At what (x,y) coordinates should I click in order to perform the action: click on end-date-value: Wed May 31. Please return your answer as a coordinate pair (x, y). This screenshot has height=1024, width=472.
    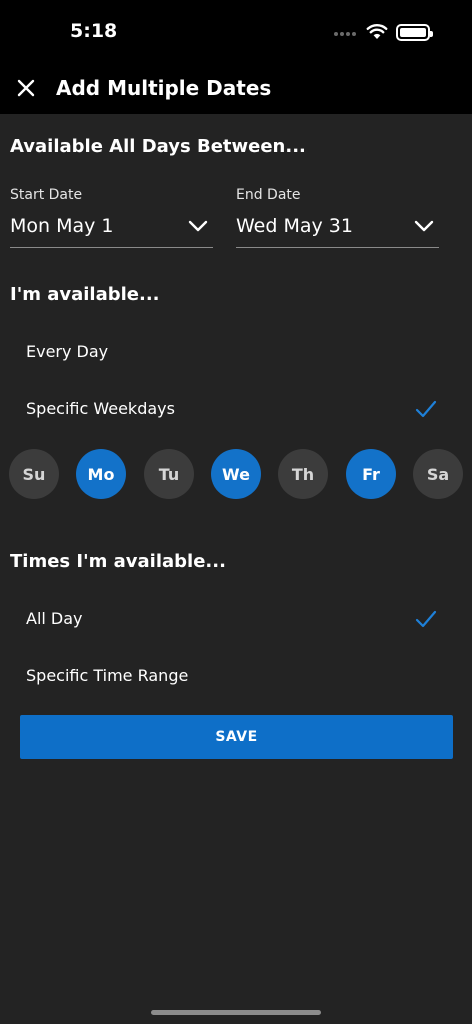
    Looking at the image, I should click on (294, 225).